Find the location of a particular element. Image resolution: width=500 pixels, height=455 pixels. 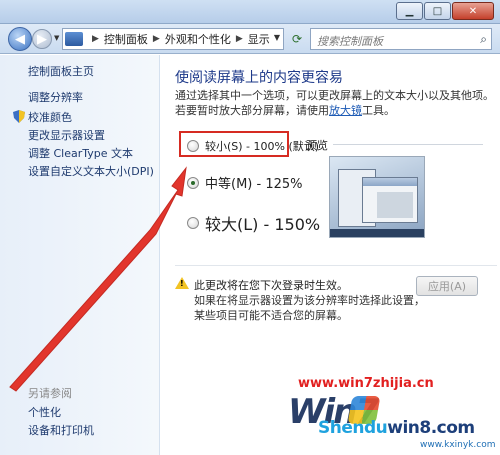

control-panel-icon is located at coordinates (74, 39).